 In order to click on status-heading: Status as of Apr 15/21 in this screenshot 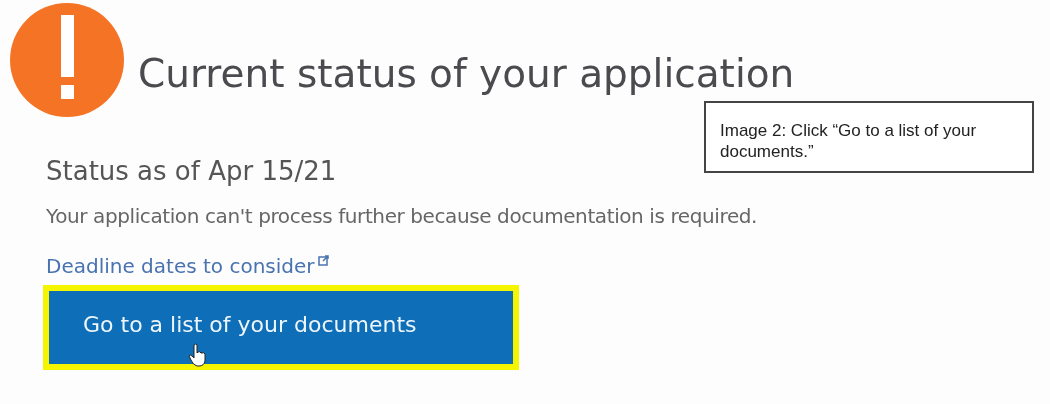, I will do `click(192, 171)`.